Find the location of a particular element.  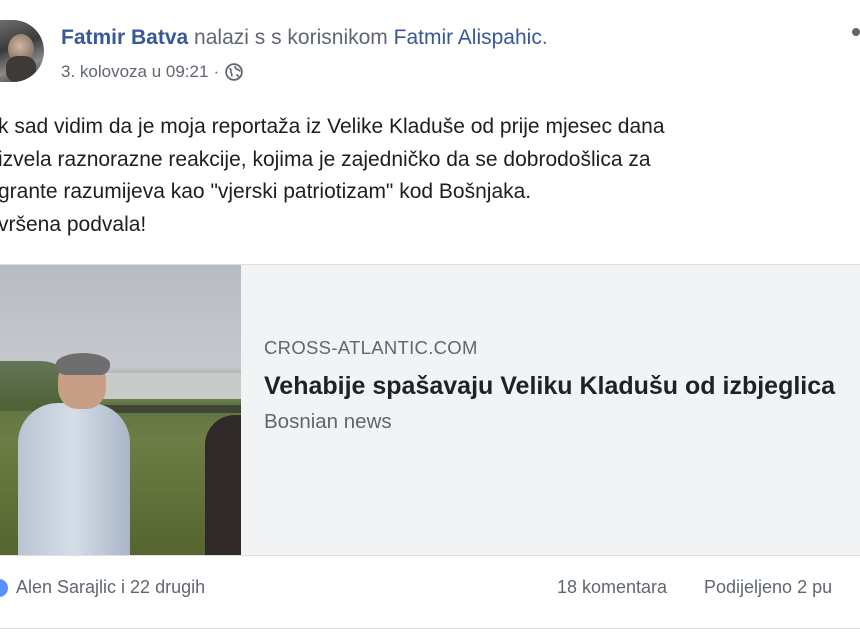

link-description: Bosnian news is located at coordinates (328, 421).